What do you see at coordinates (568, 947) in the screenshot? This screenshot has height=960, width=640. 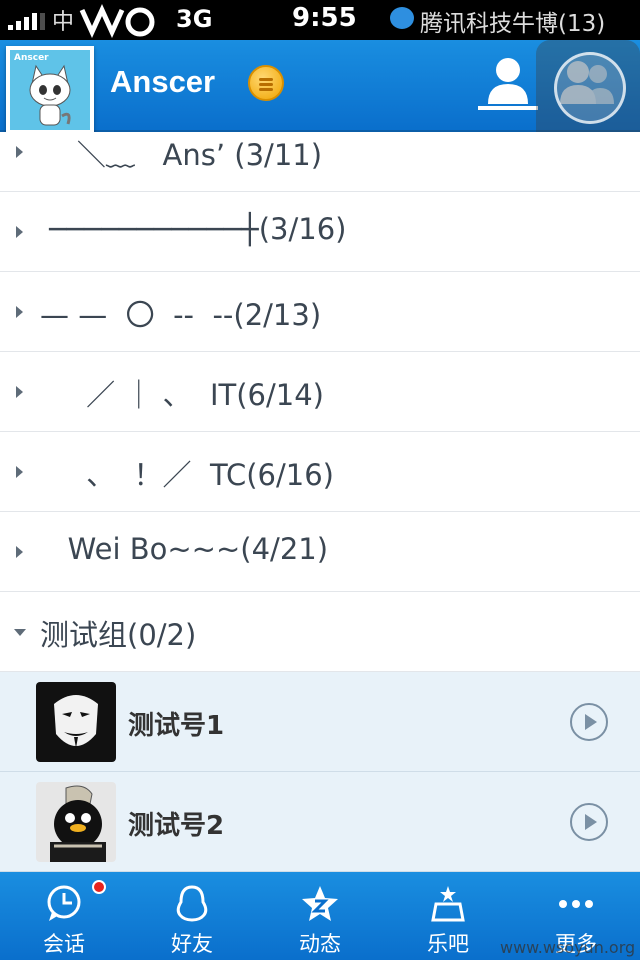 I see `watermark: www.wsoyun.org` at bounding box center [568, 947].